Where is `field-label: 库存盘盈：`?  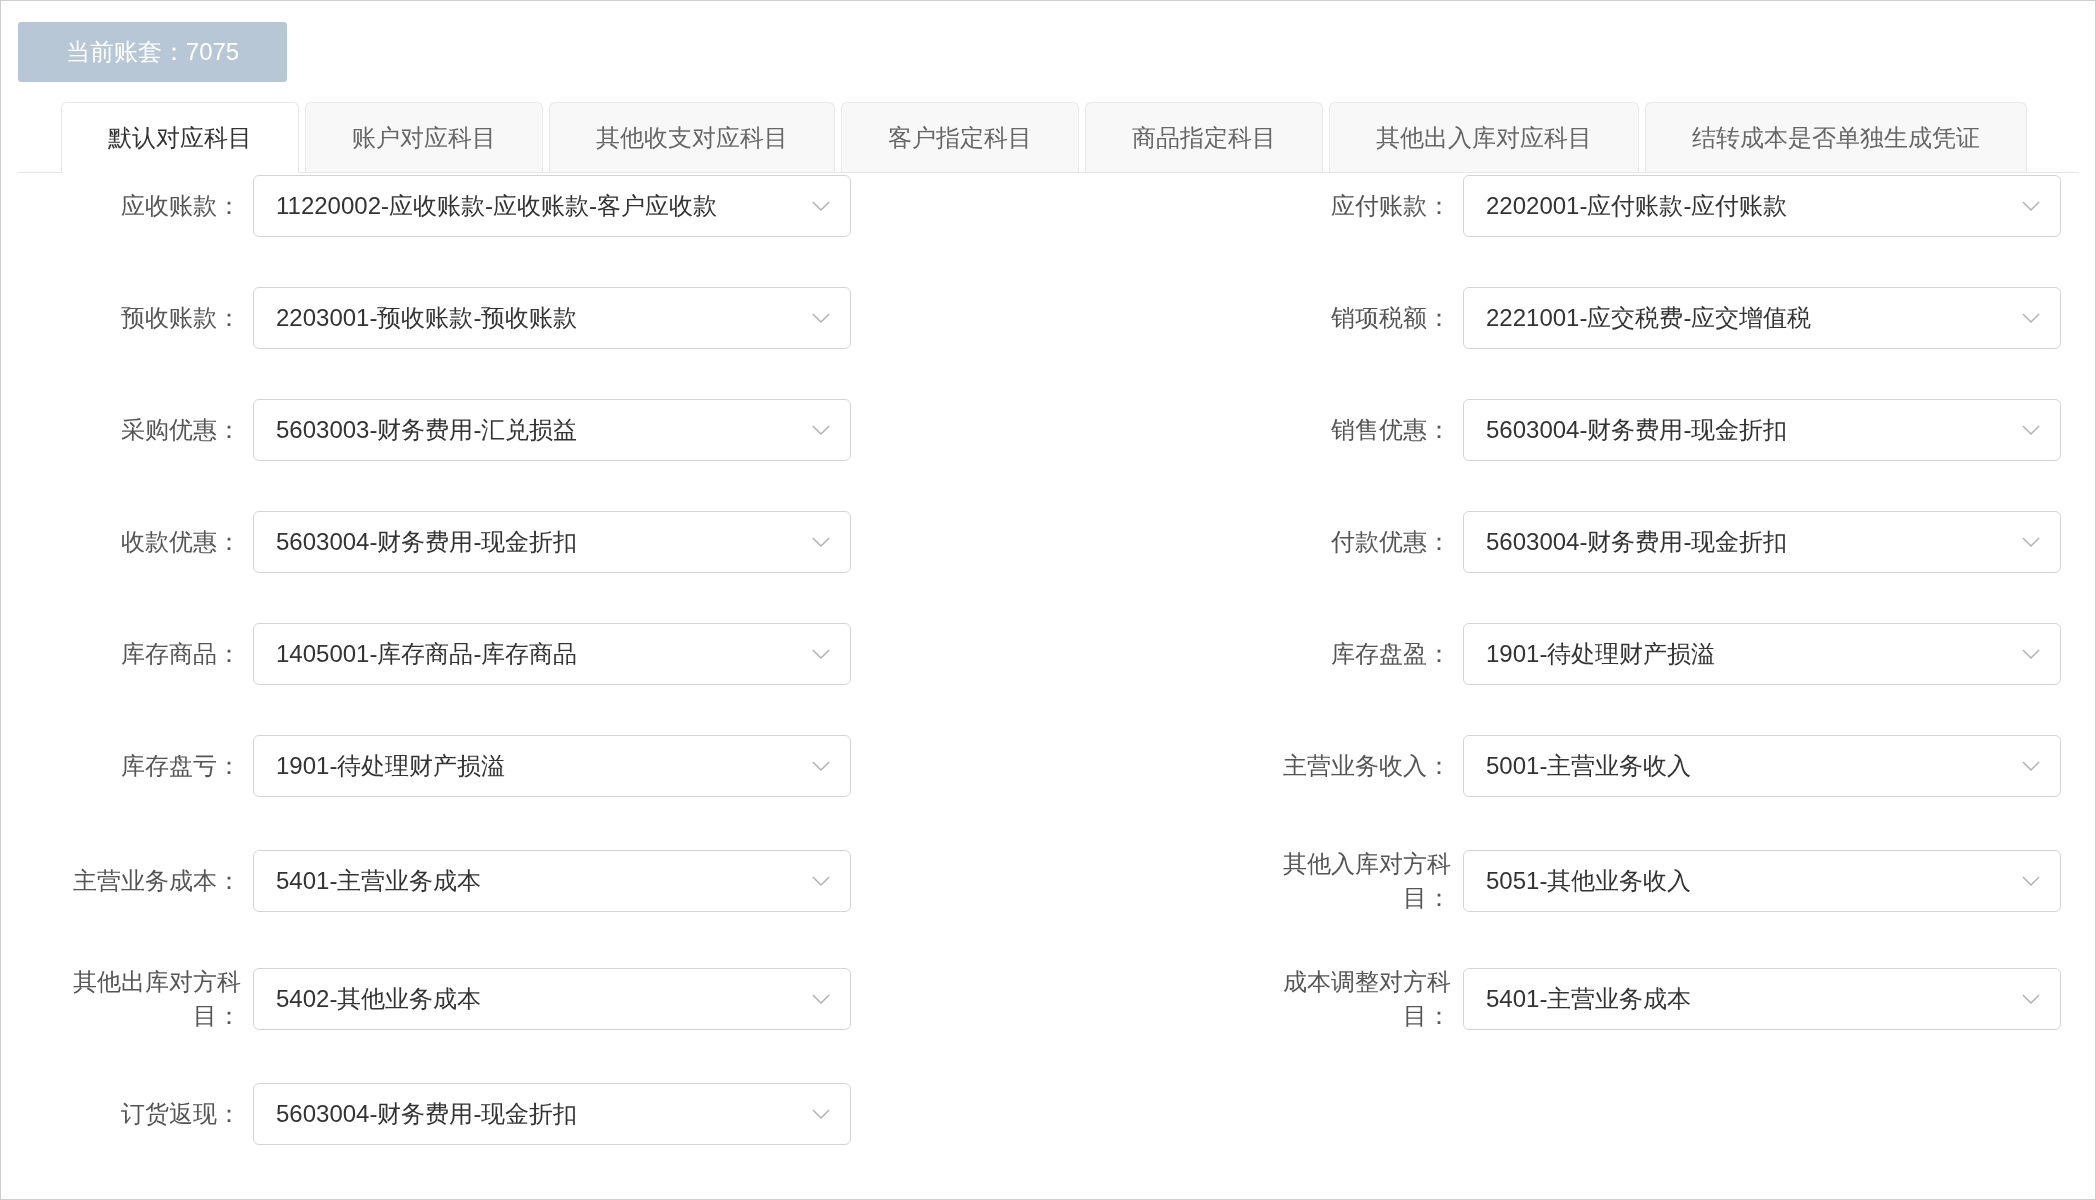 field-label: 库存盘盈： is located at coordinates (1390, 654).